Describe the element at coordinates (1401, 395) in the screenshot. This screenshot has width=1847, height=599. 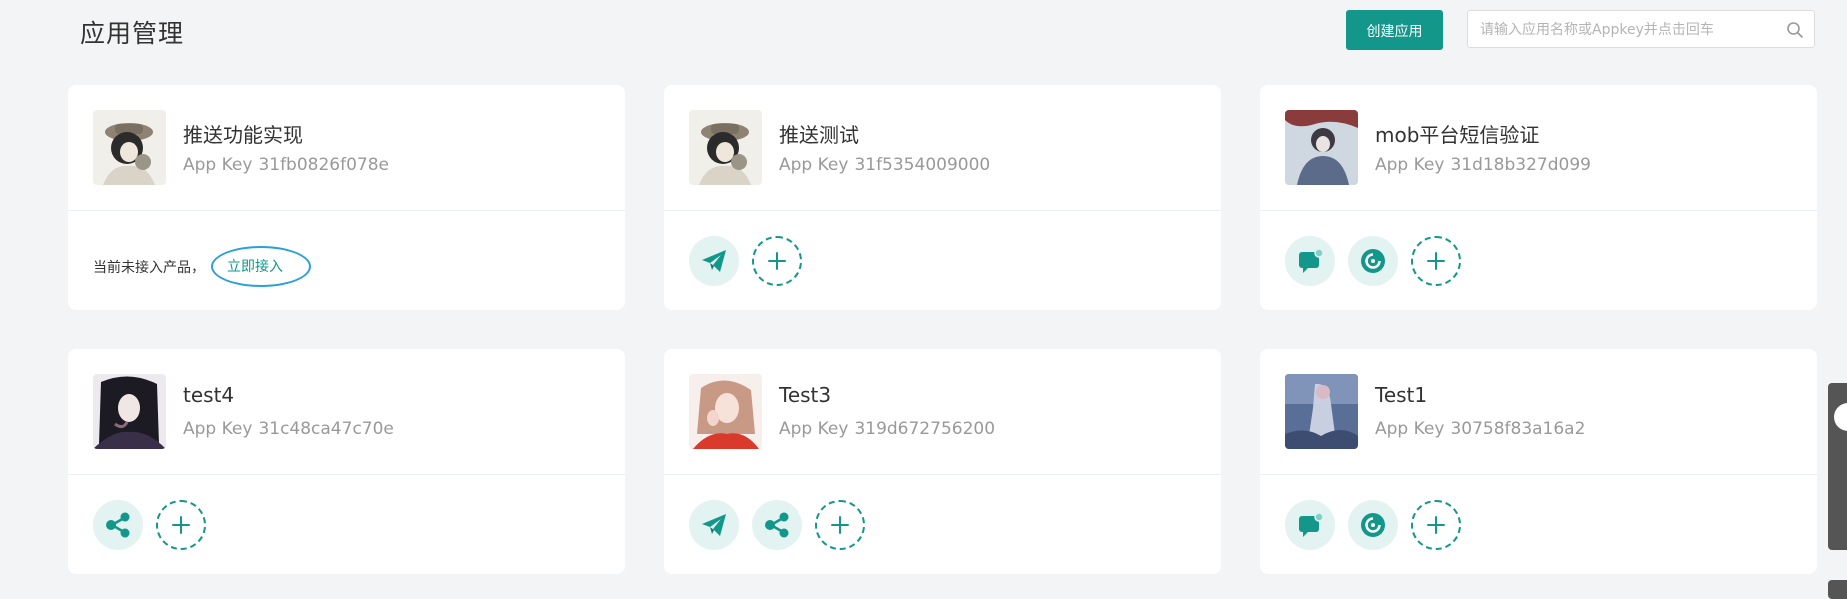
I see `app-name: Test1` at that location.